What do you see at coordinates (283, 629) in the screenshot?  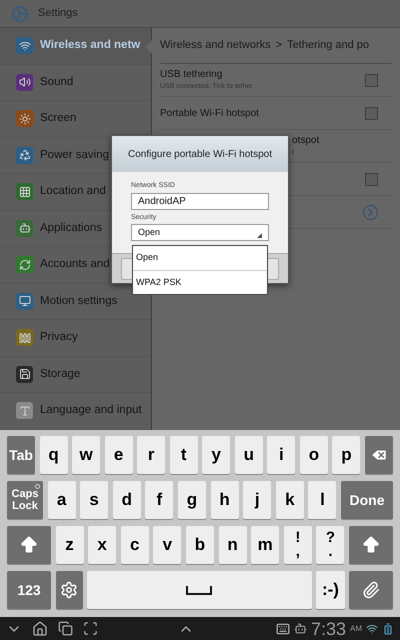 I see `keyboard-icon` at bounding box center [283, 629].